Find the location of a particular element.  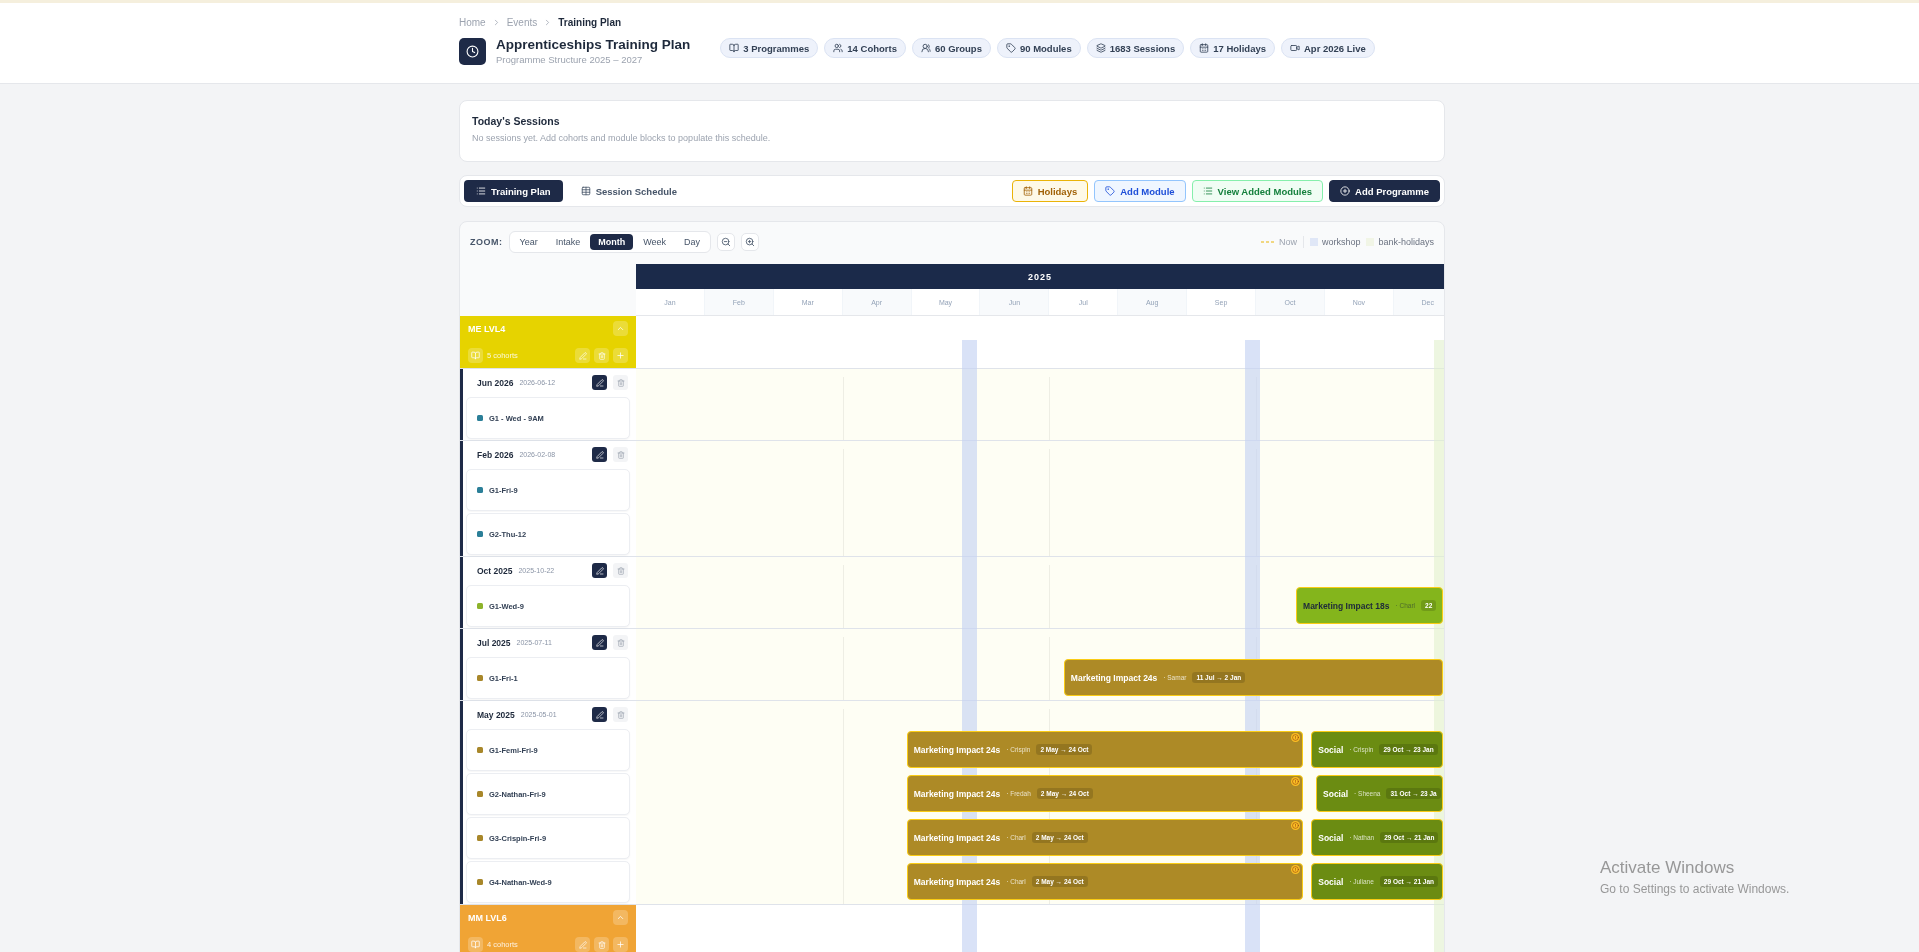

empty-message: No sessions yet. Add cohorts and module blocks to populate this schedule. is located at coordinates (622, 138).